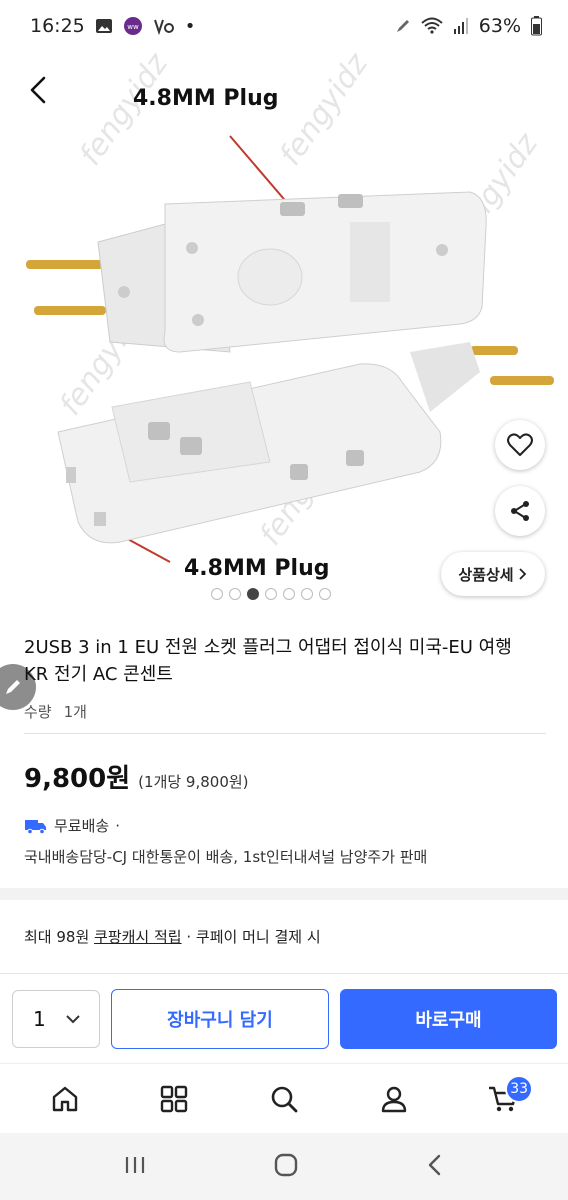 The image size is (568, 1200). I want to click on battery-icon, so click(536, 26).